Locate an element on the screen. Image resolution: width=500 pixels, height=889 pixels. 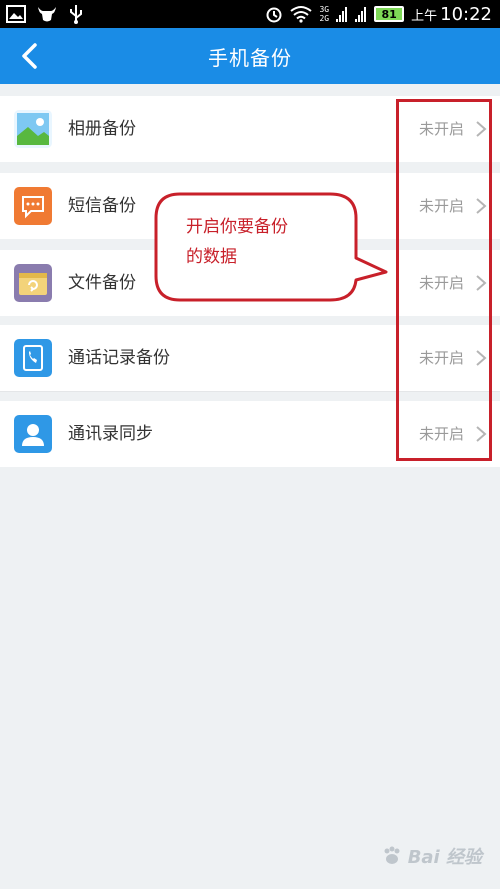
battery-level: 81 is located at coordinates (389, 14).